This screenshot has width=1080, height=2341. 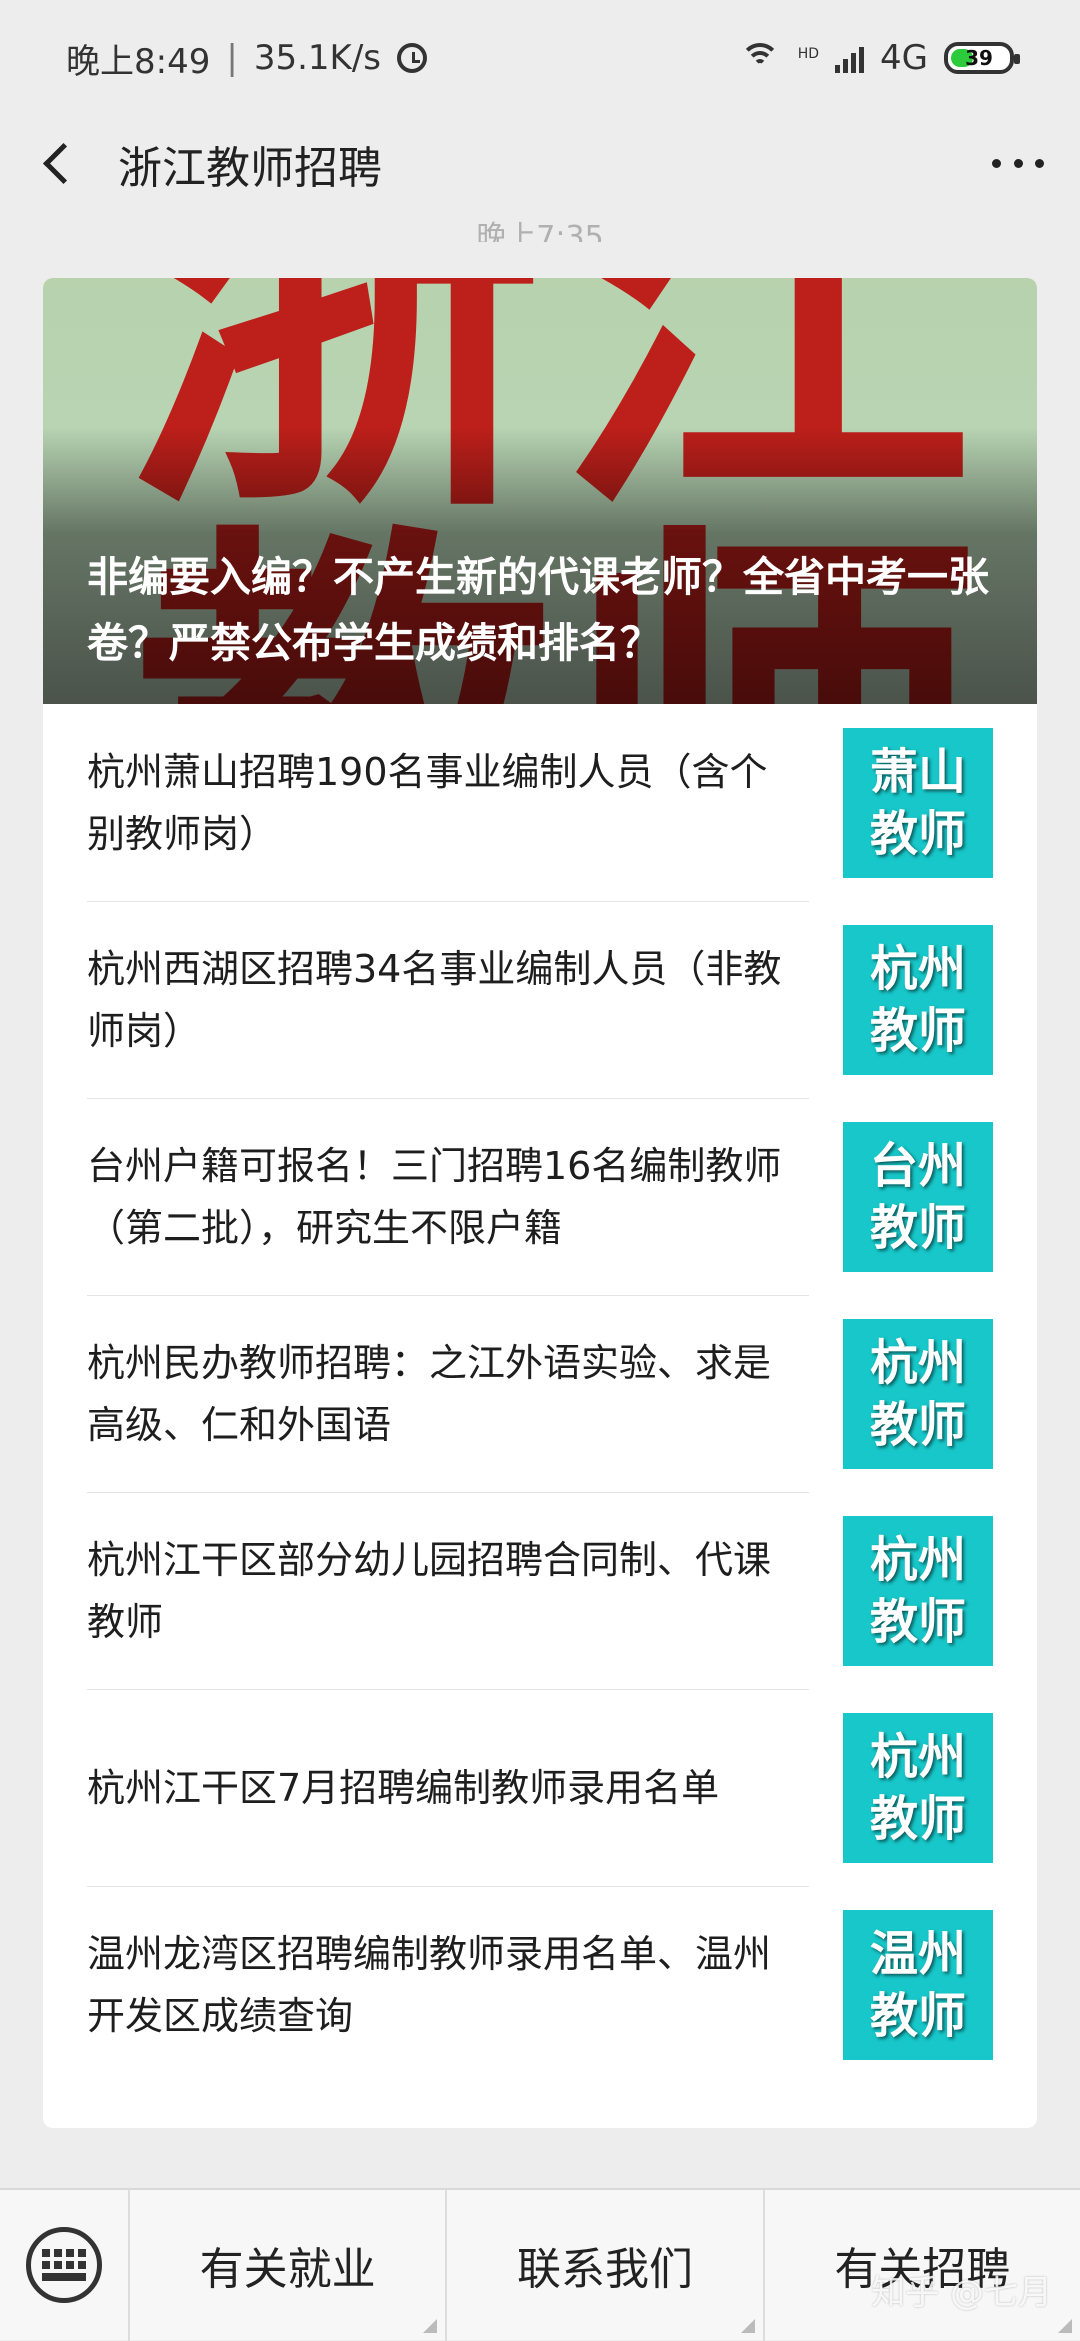 I want to click on article-title: 杭州江干区部分幼儿园招聘合同制、代课教师, so click(x=429, y=1590).